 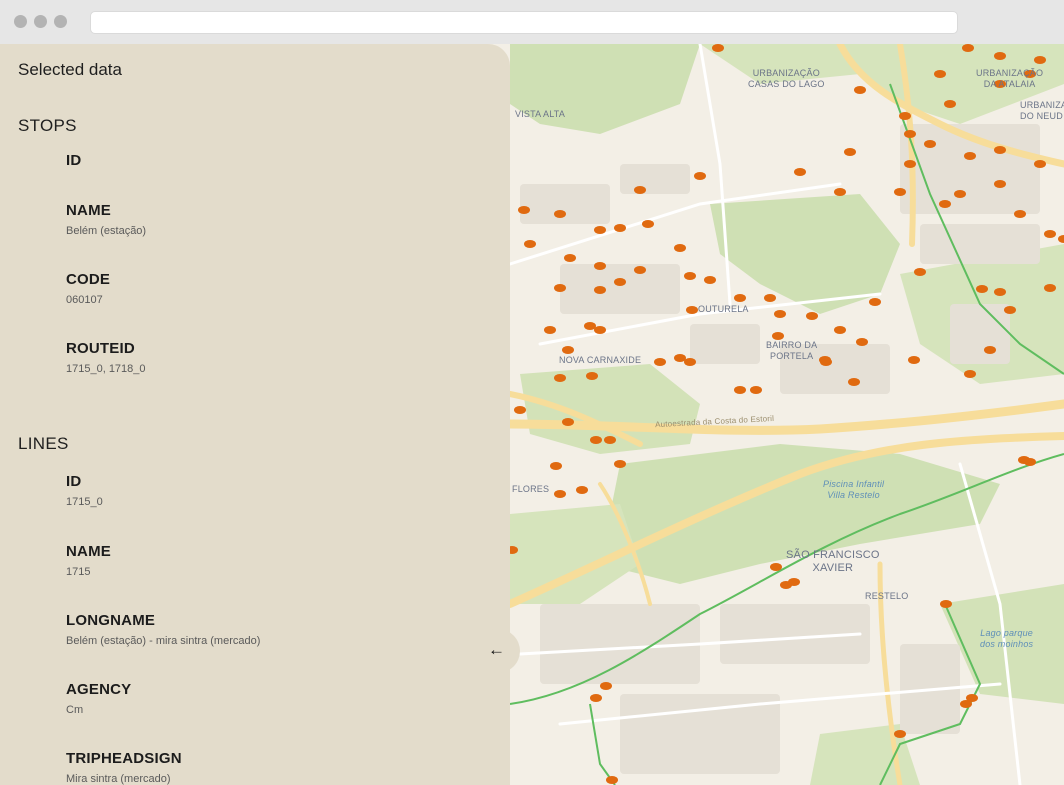 I want to click on field-name: CODE, so click(x=88, y=279).